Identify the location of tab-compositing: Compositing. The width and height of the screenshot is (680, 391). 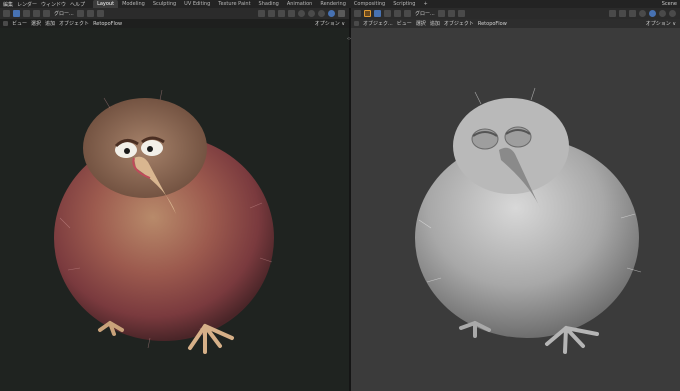
(369, 4).